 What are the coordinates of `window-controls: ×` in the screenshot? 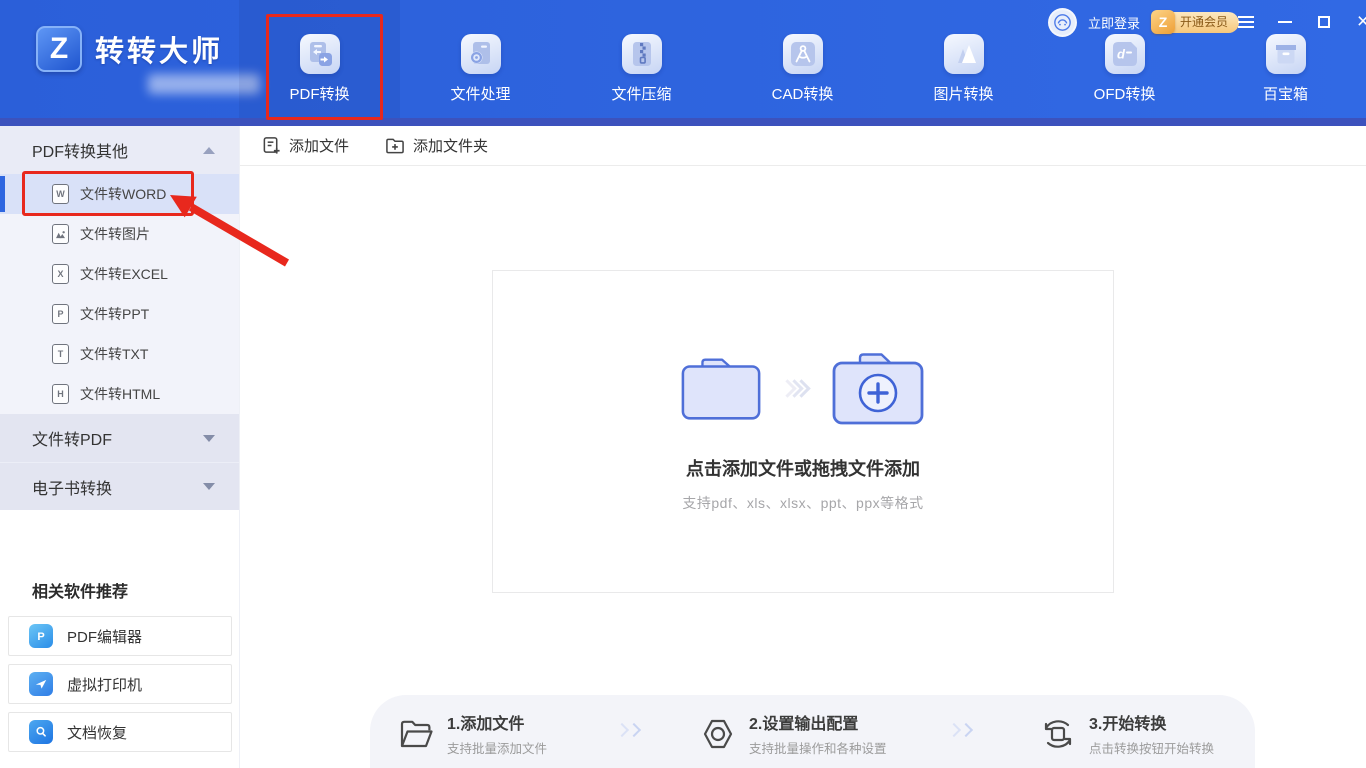 It's located at (1301, 21).